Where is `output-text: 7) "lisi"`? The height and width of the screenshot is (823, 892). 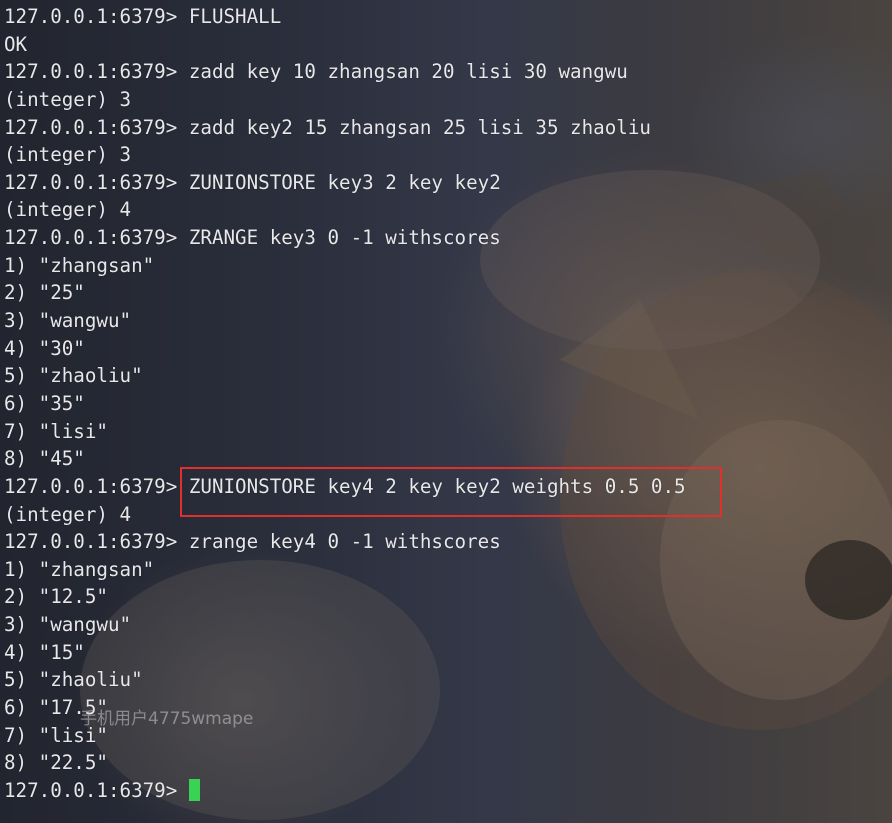 output-text: 7) "lisi" is located at coordinates (56, 431).